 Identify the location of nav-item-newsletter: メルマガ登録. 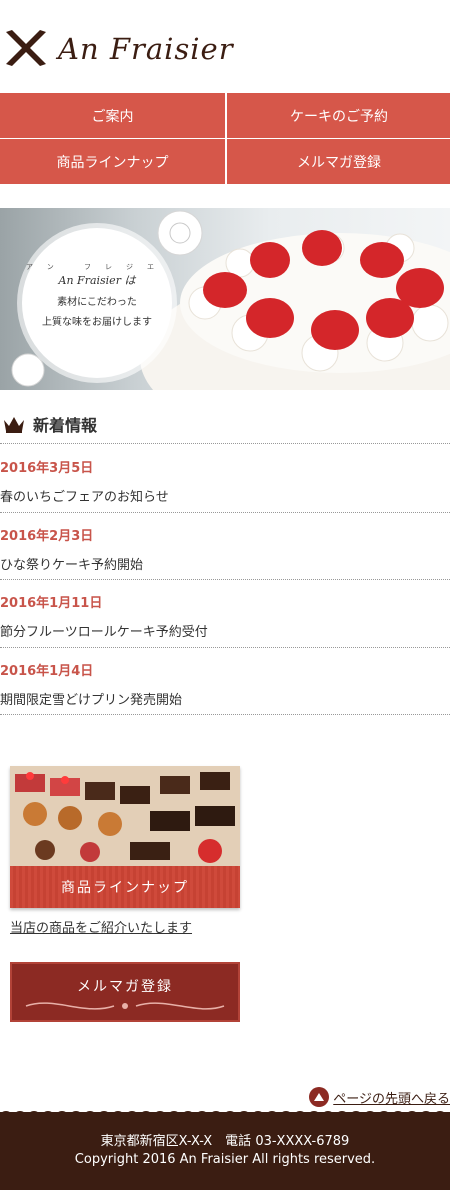
(338, 161).